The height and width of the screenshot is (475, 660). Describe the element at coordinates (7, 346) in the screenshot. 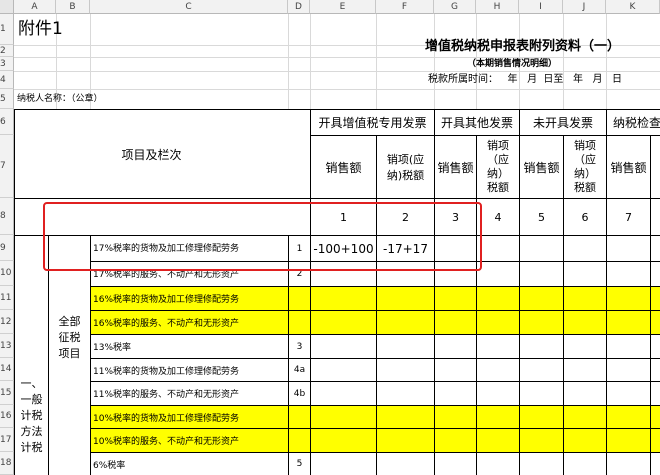

I see `row-header: 13` at that location.